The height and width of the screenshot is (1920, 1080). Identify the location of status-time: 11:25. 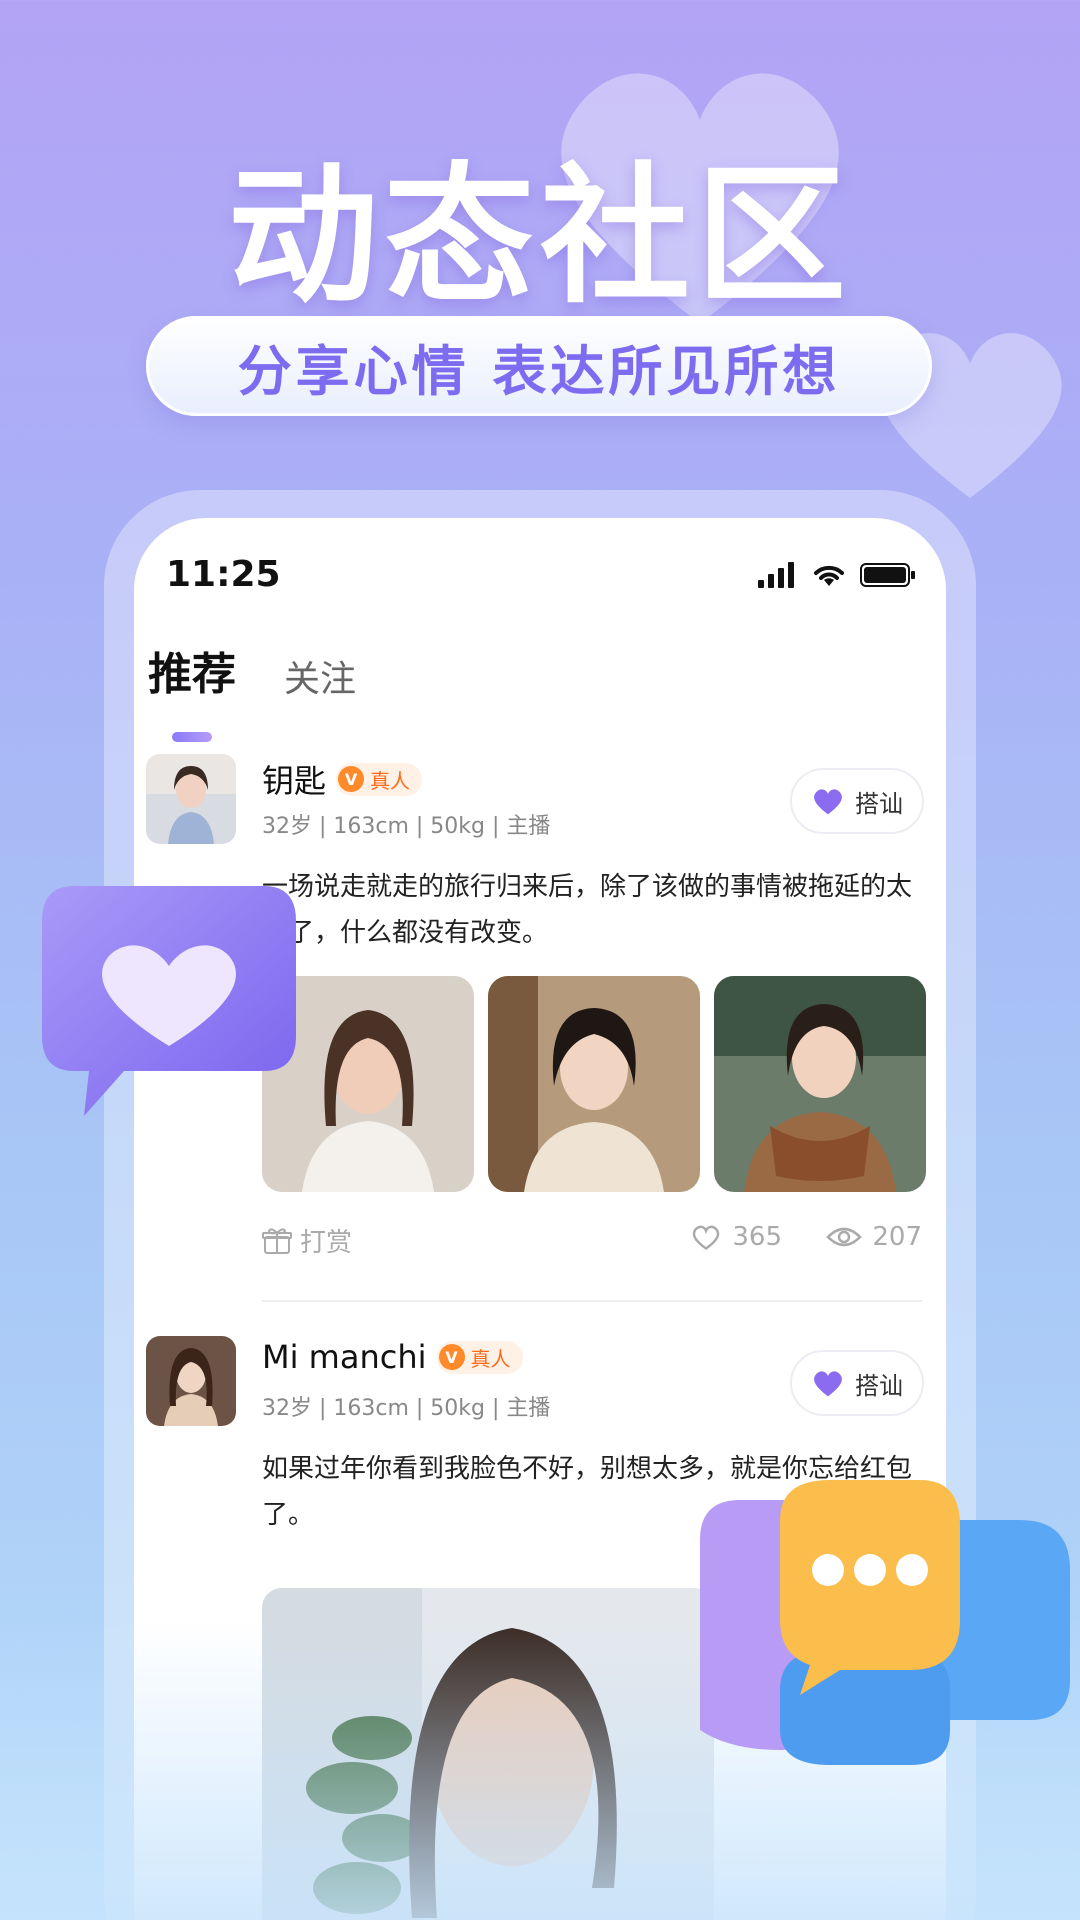
(223, 574).